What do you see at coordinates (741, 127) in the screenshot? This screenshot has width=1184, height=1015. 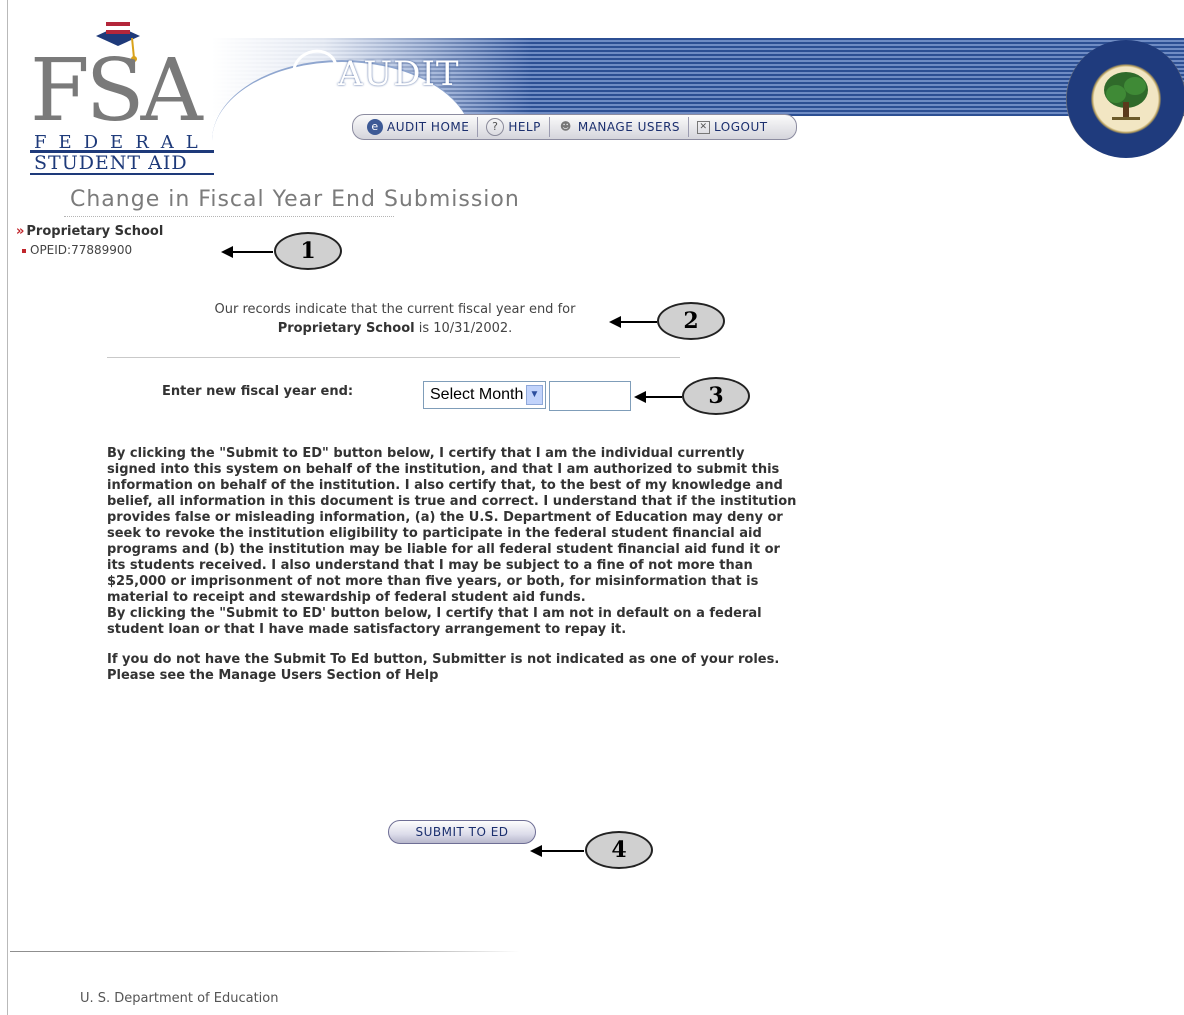 I see `nav-label: LOGOUT` at bounding box center [741, 127].